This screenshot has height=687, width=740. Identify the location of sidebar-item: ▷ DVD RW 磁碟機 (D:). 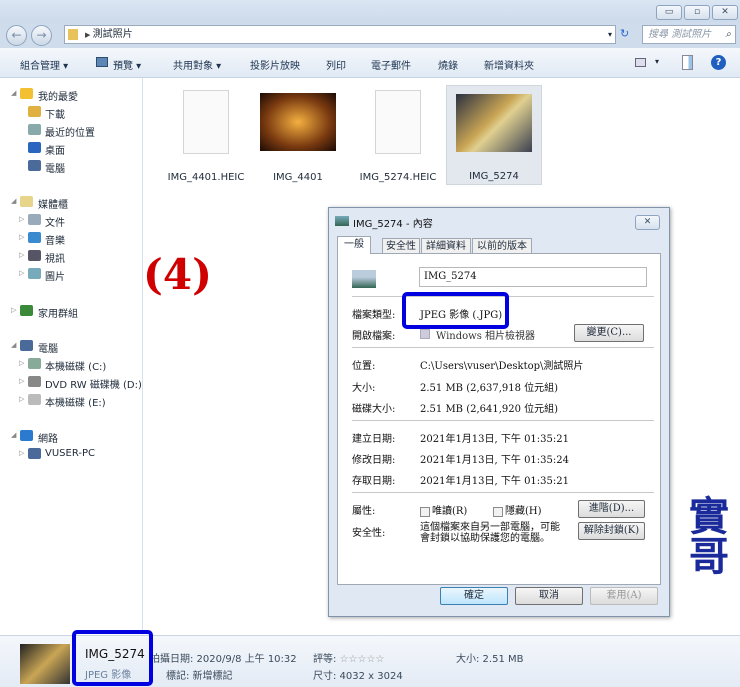
(71, 382).